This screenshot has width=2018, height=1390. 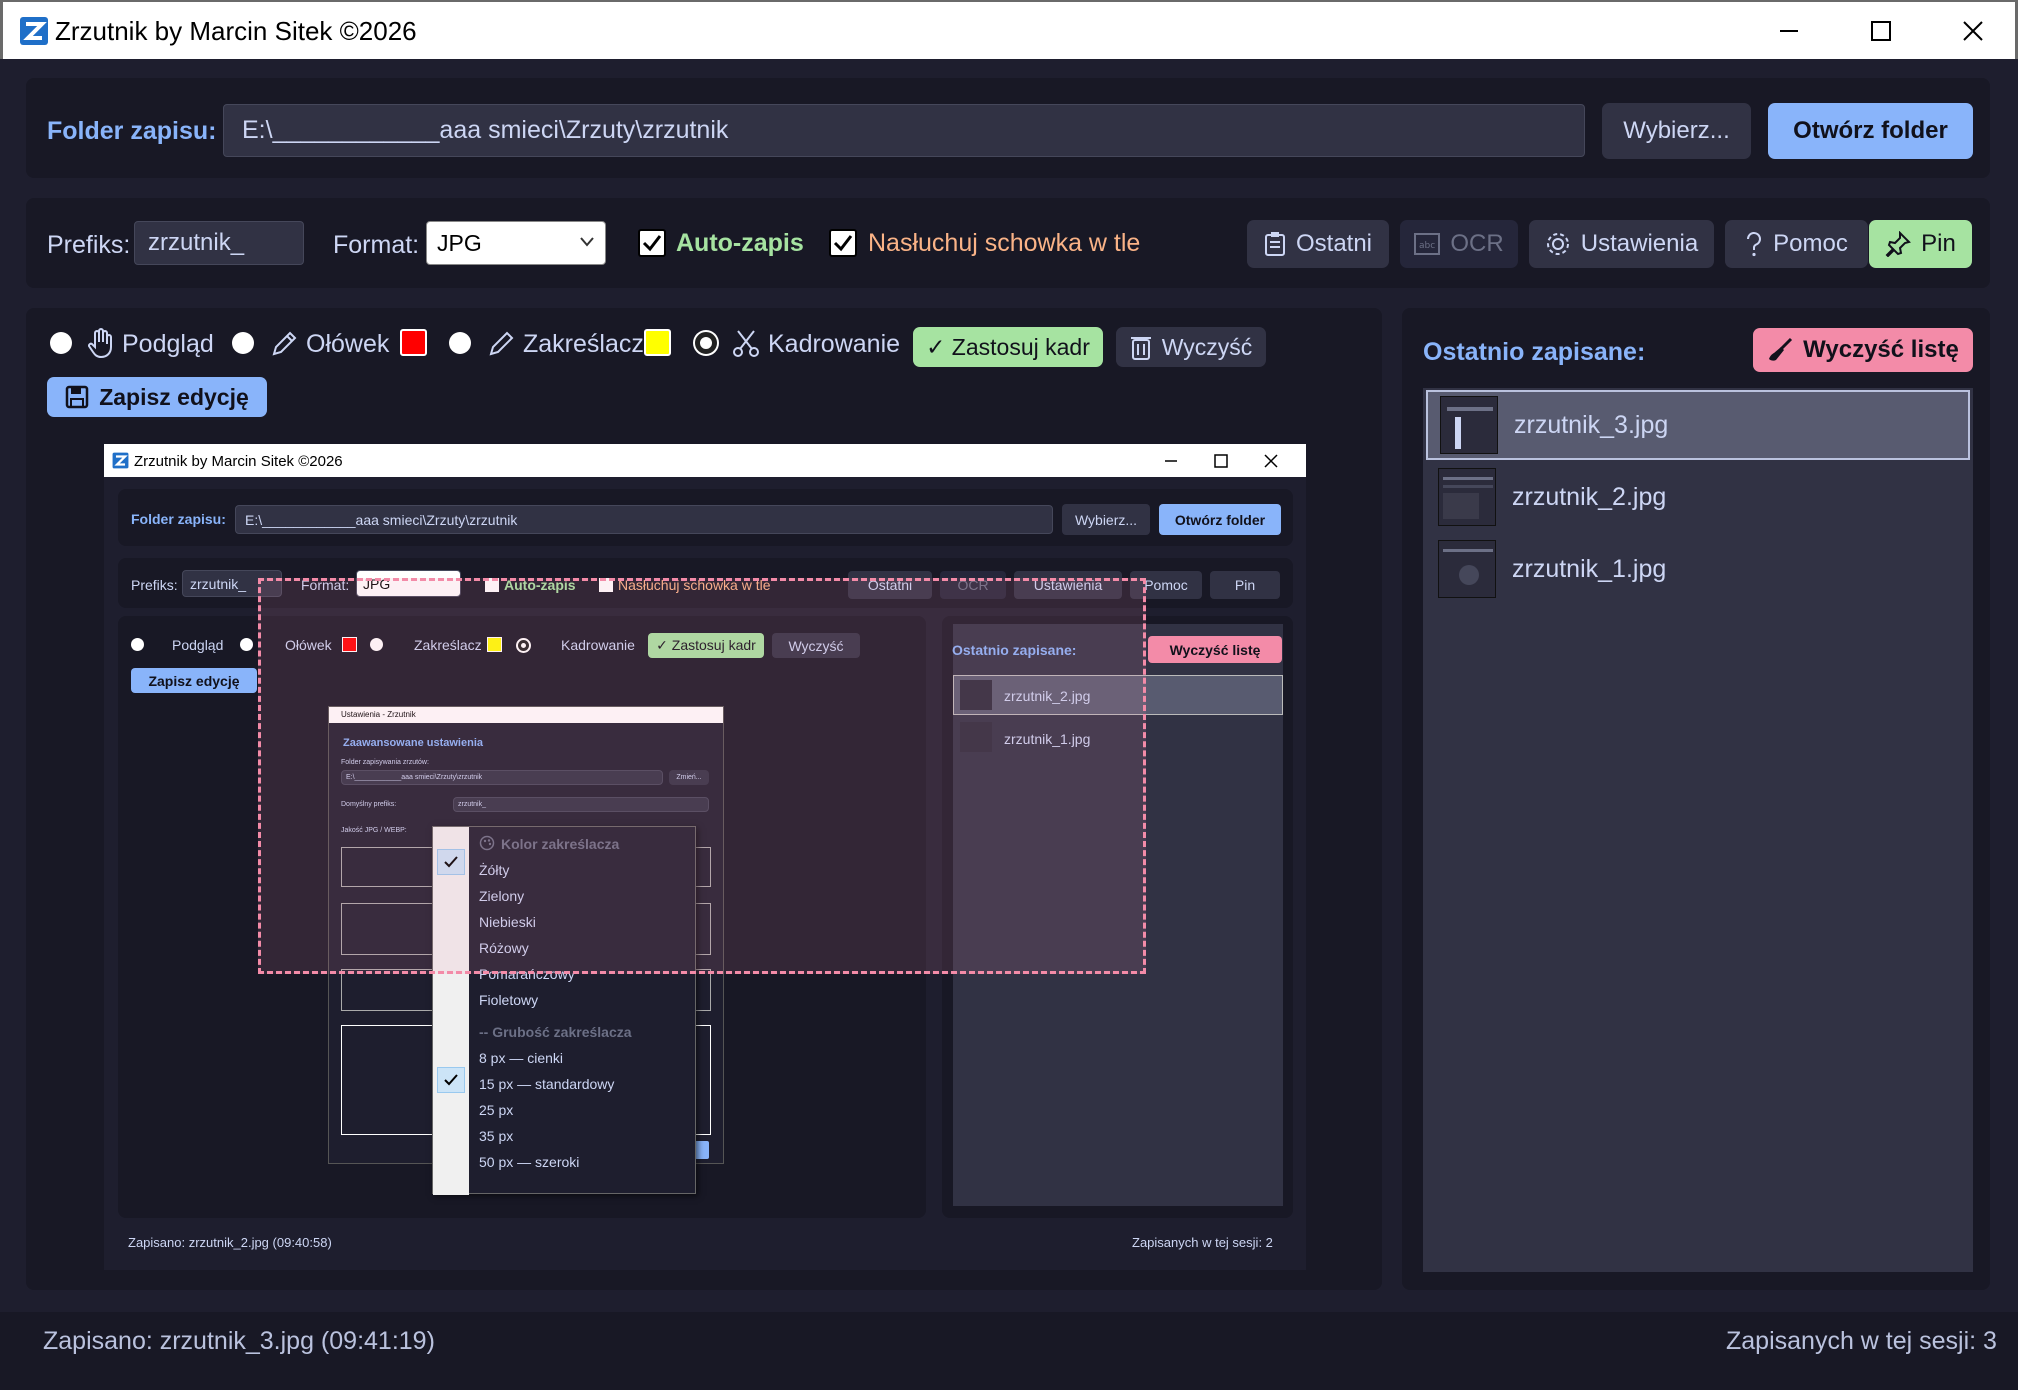 I want to click on status-right: Zapisanych w tej sesji: 3, so click(x=1861, y=1341).